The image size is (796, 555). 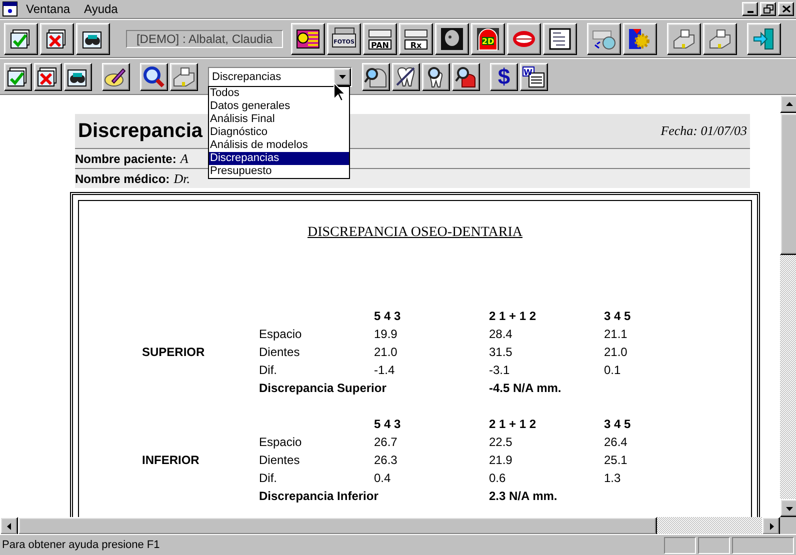 What do you see at coordinates (501, 442) in the screenshot?
I see `table-cell-text: 22.5` at bounding box center [501, 442].